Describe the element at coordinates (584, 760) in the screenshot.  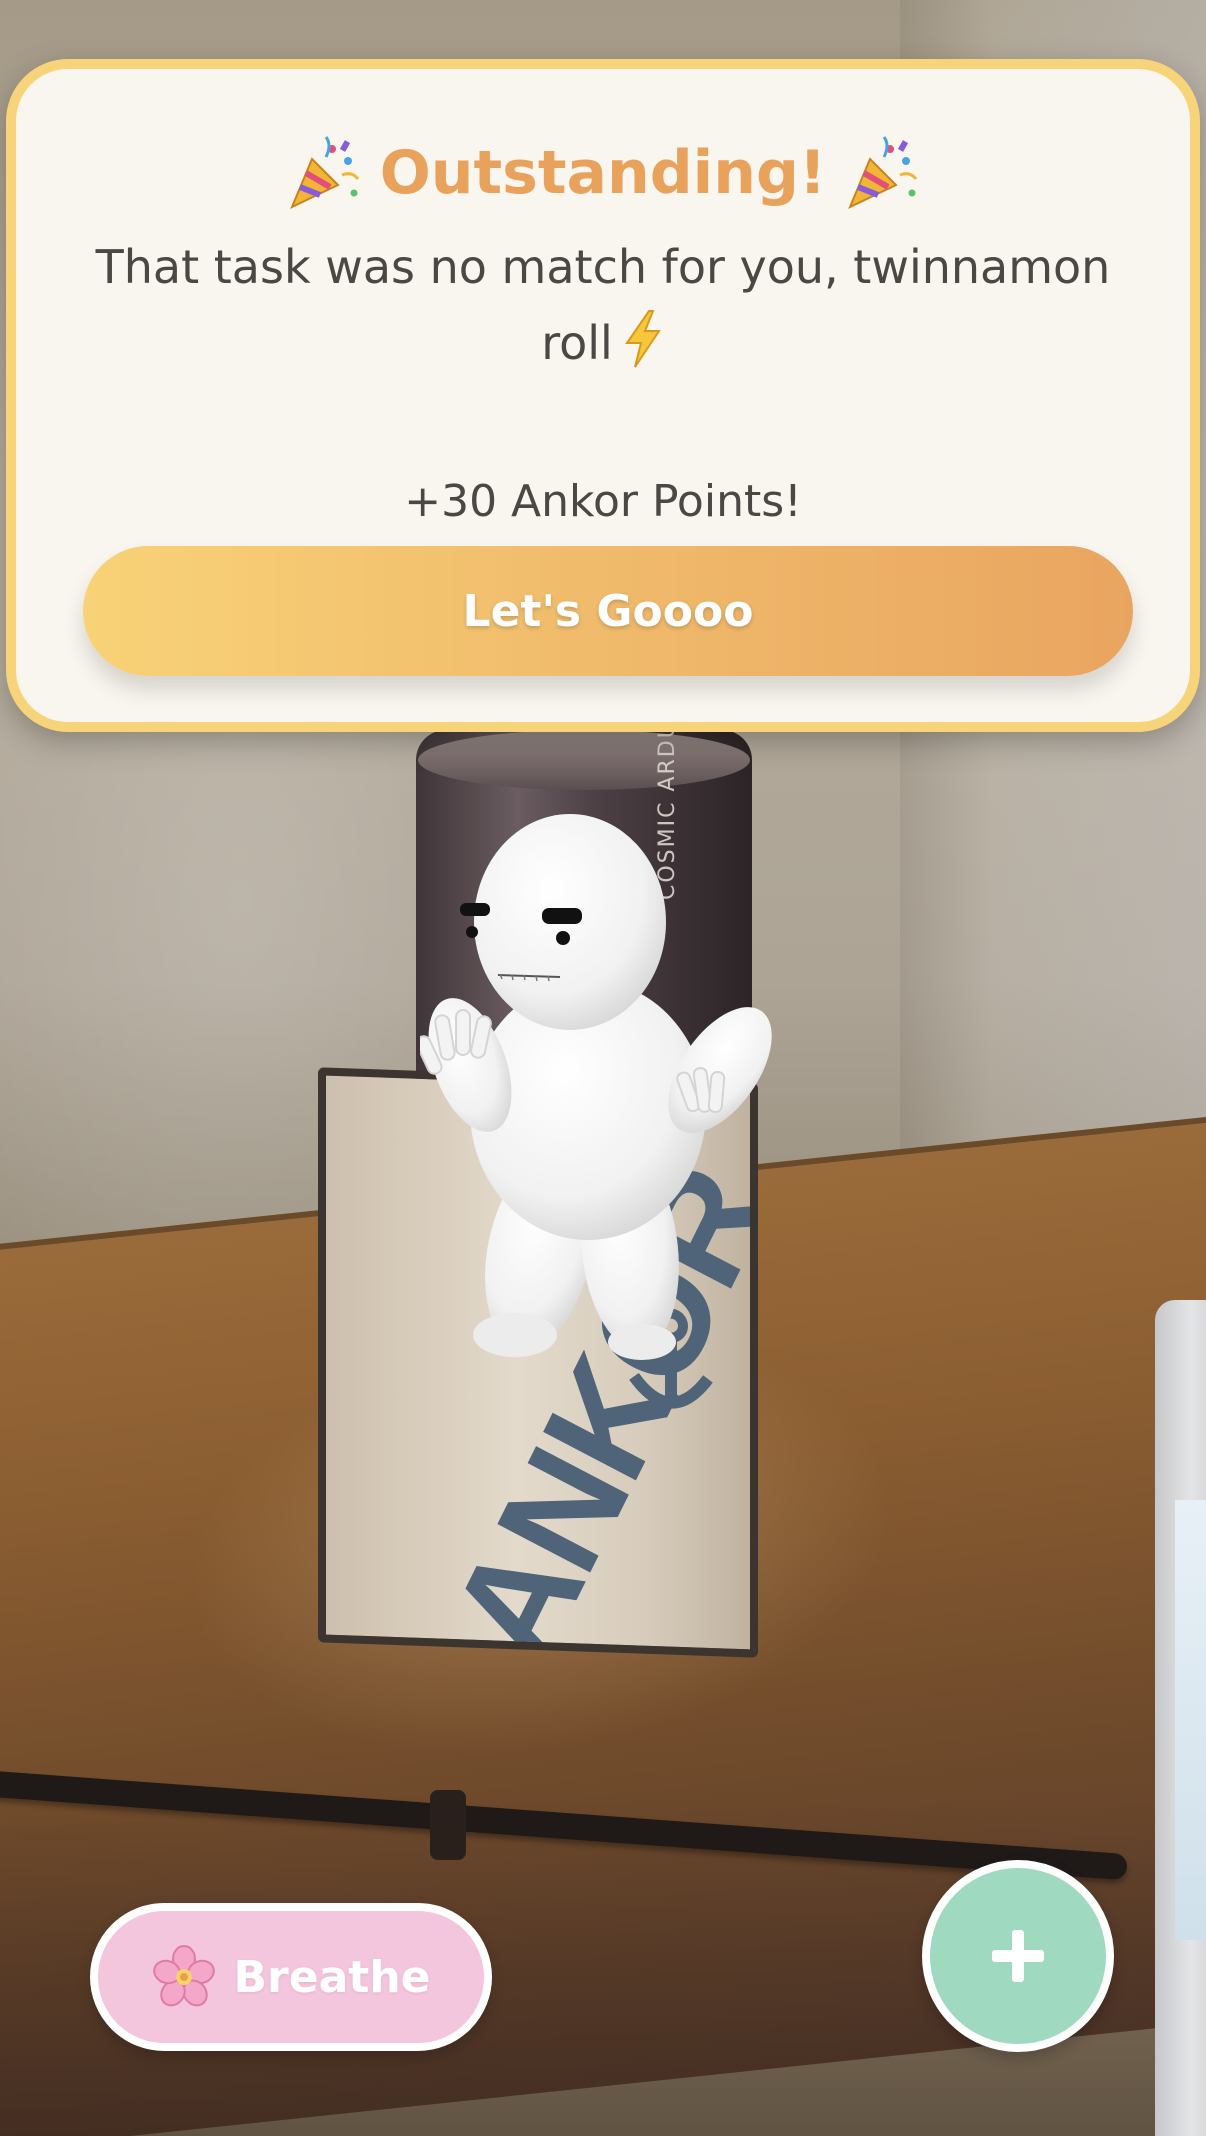
I see `drink-can-top` at that location.